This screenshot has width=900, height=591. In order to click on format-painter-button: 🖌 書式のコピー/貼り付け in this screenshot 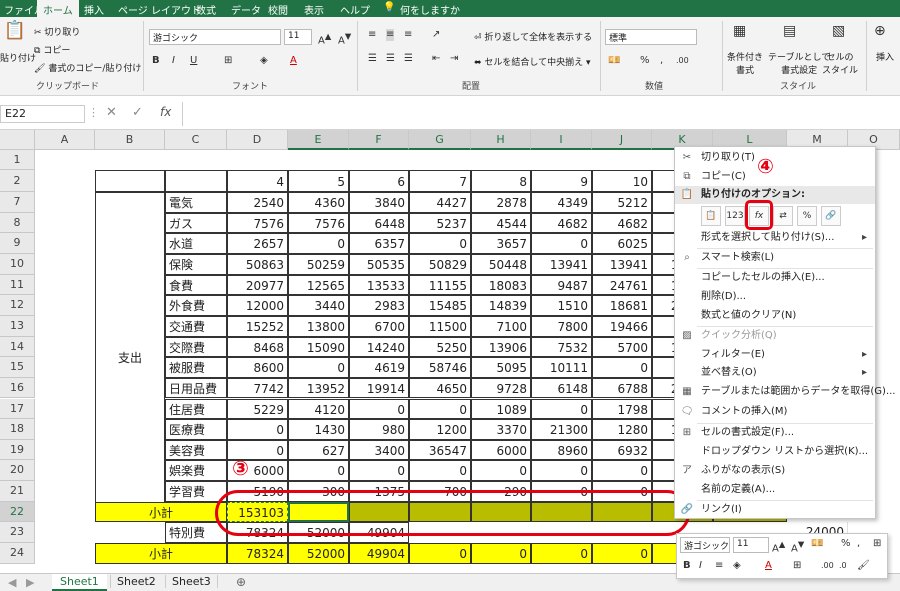, I will do `click(87, 67)`.